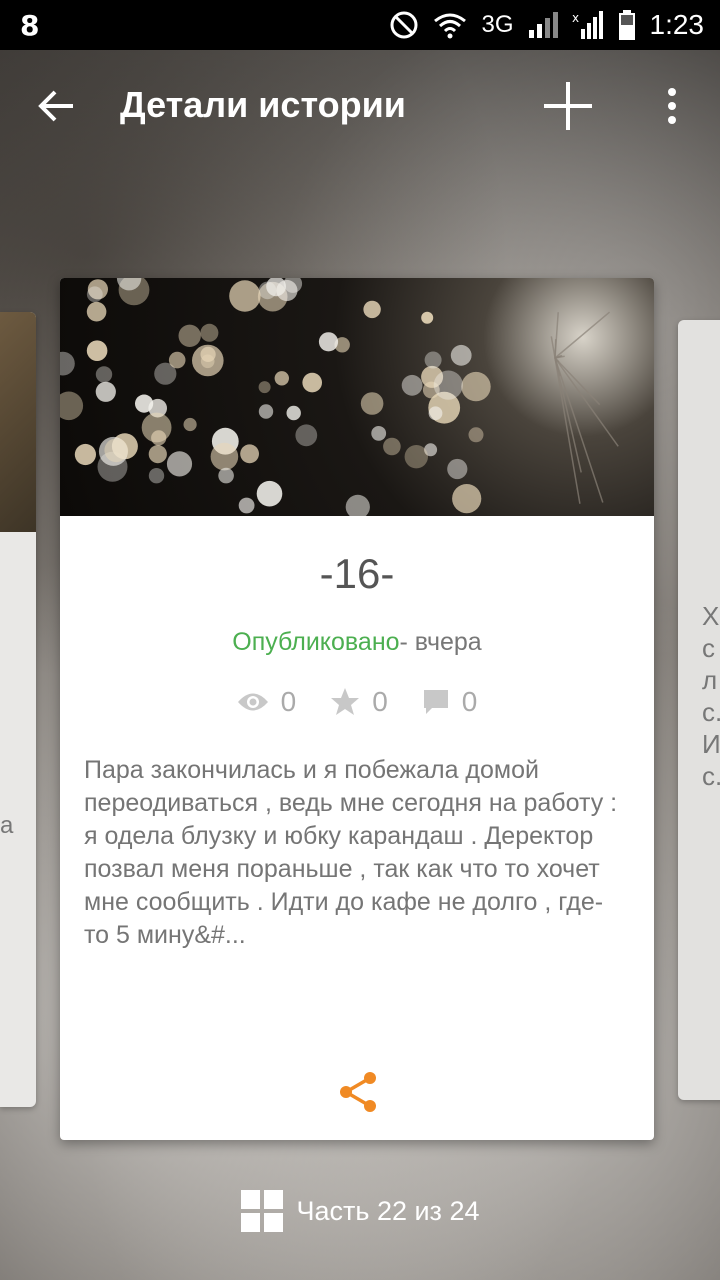 The height and width of the screenshot is (1280, 720). What do you see at coordinates (263, 104) in the screenshot?
I see `page-title: Детали истории` at bounding box center [263, 104].